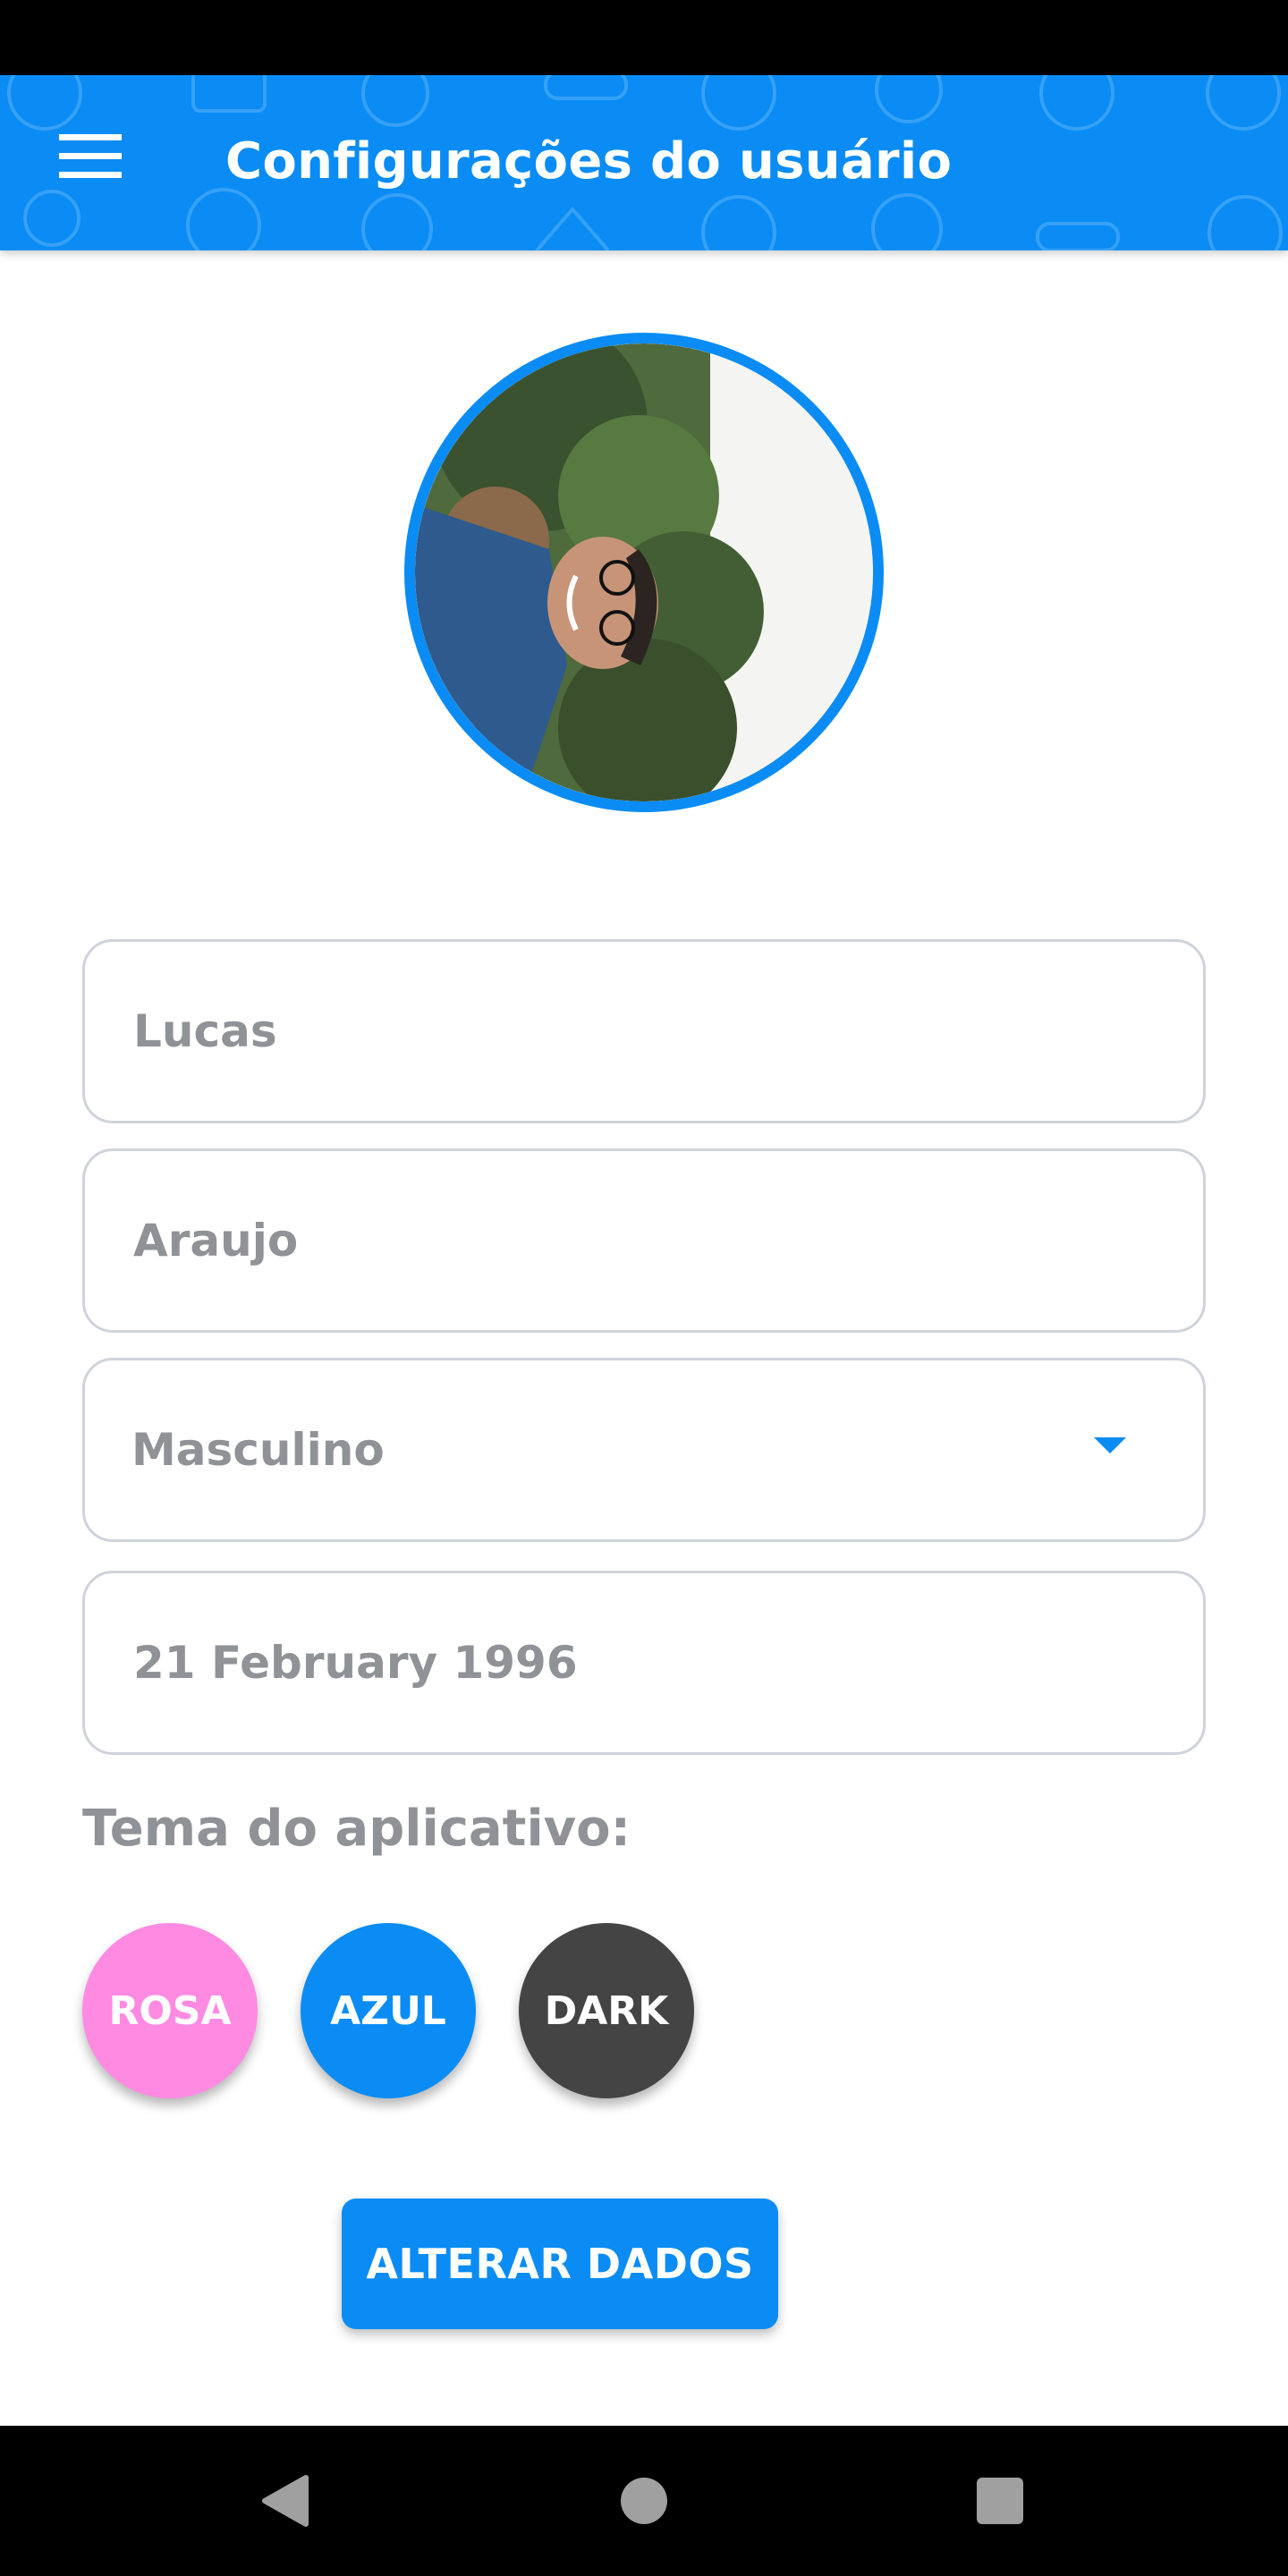 This screenshot has width=1288, height=2576. What do you see at coordinates (258, 1450) in the screenshot?
I see `gender-selected-value: Masculino` at bounding box center [258, 1450].